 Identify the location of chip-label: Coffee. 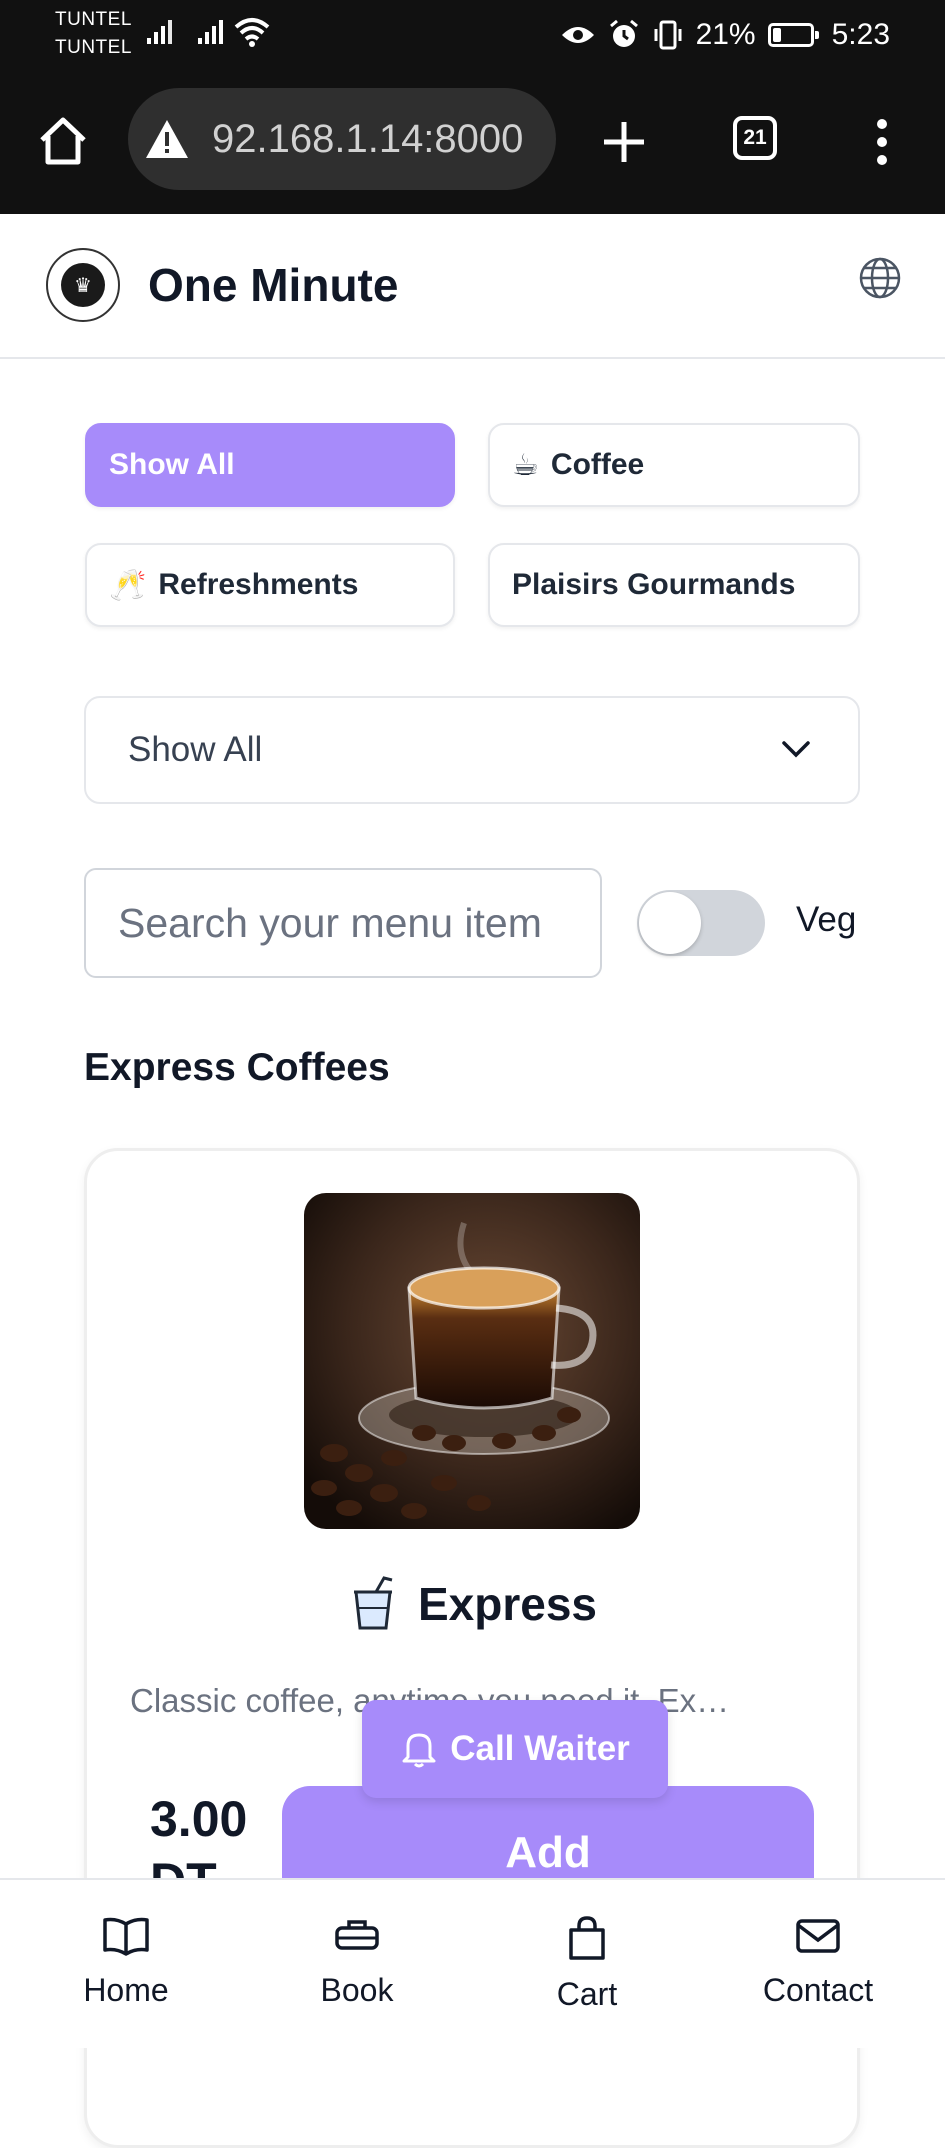
(597, 464).